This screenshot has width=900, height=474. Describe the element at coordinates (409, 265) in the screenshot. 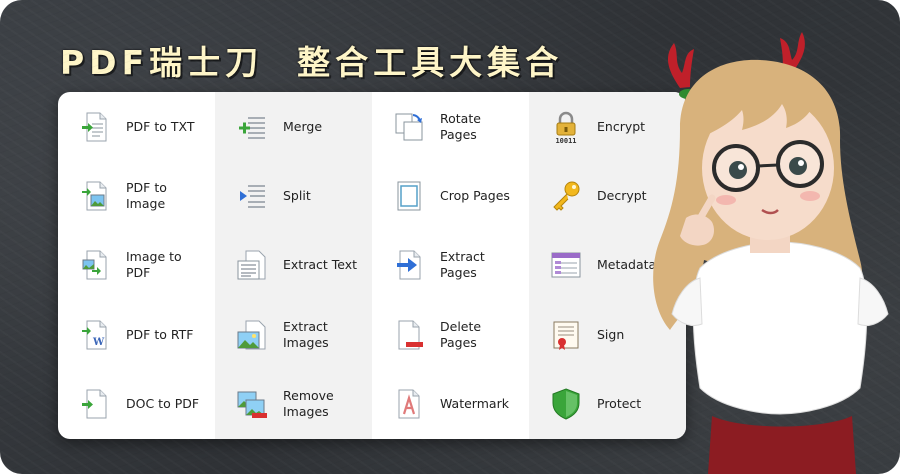

I see `extract-pages-icon` at that location.